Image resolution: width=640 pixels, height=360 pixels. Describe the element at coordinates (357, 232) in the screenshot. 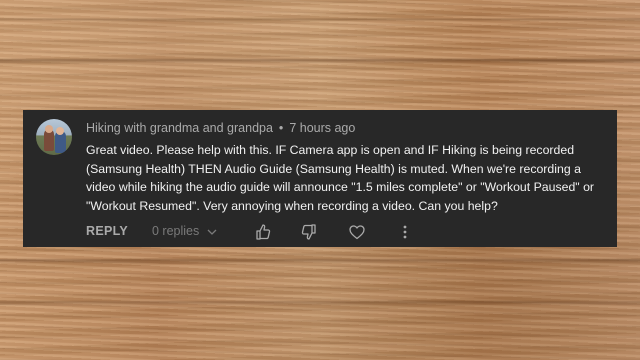

I see `heart-icon` at that location.